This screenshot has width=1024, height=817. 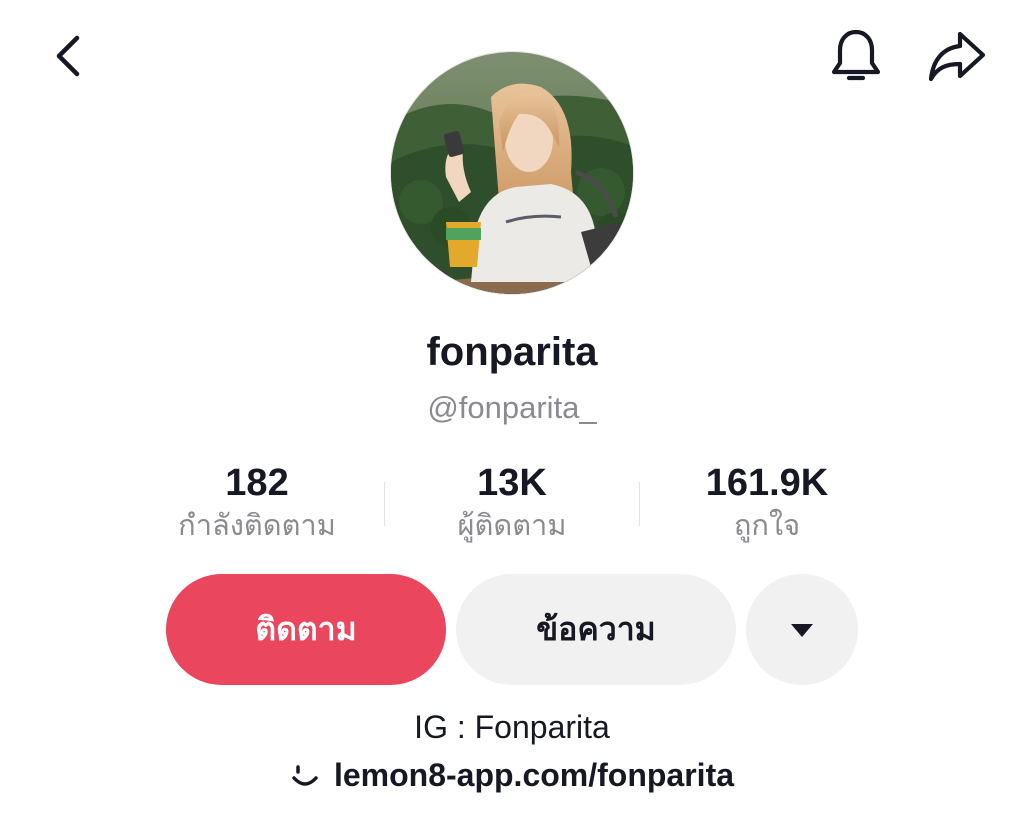 I want to click on chevron-left-icon, so click(x=68, y=56).